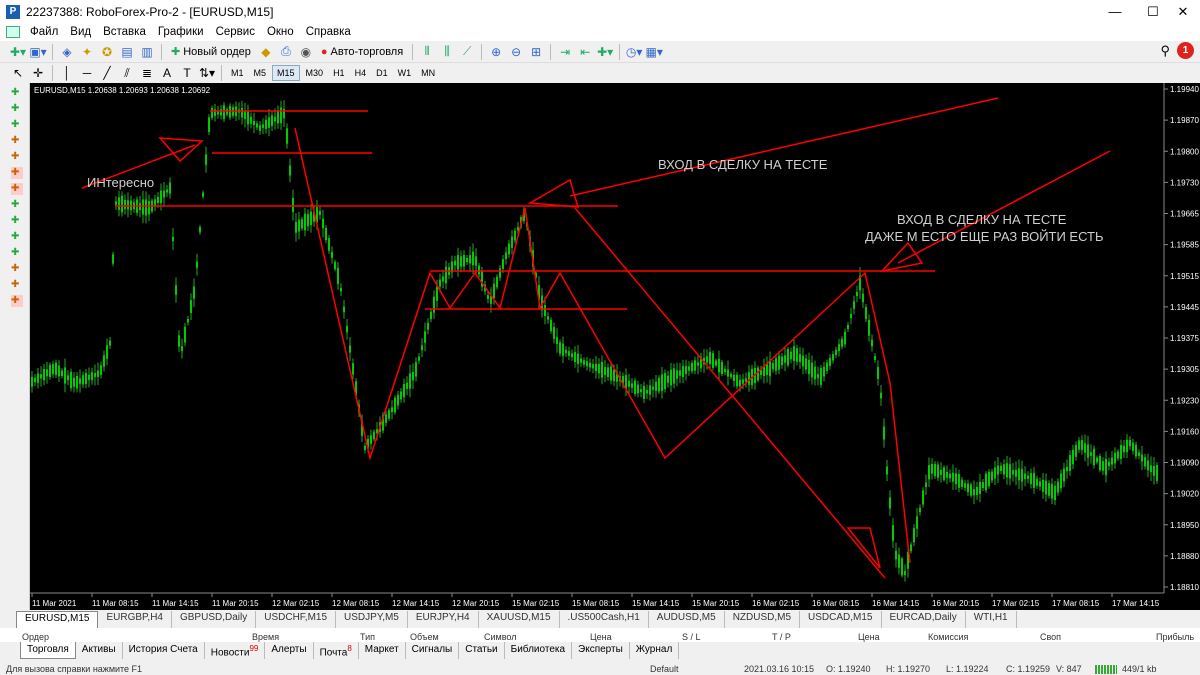 This screenshot has height=675, width=1200. What do you see at coordinates (315, 73) in the screenshot?
I see `timeframe-m30: M30` at bounding box center [315, 73].